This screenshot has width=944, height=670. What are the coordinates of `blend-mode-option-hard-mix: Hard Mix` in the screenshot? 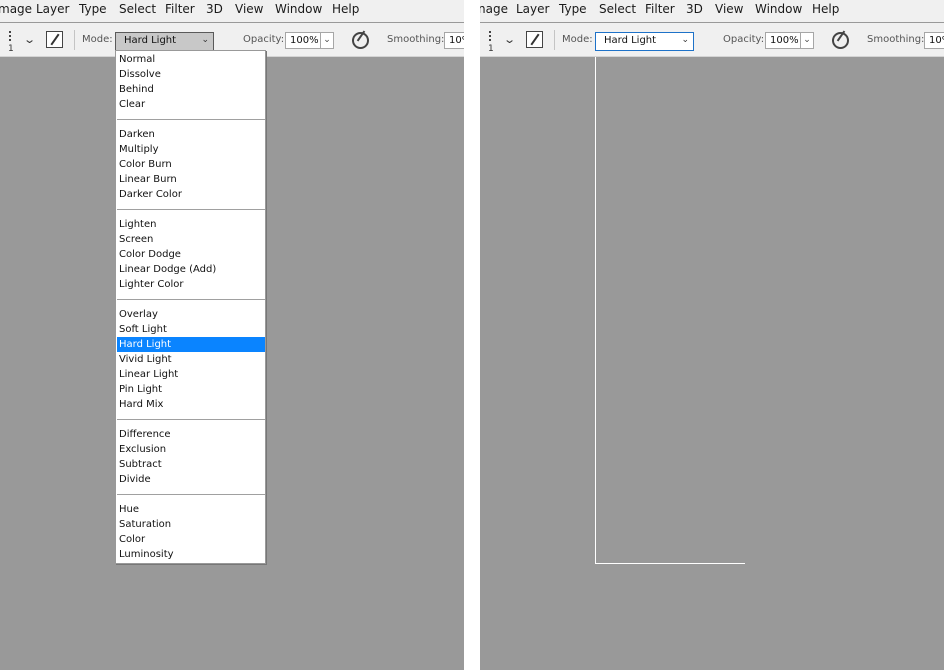 It's located at (191, 404).